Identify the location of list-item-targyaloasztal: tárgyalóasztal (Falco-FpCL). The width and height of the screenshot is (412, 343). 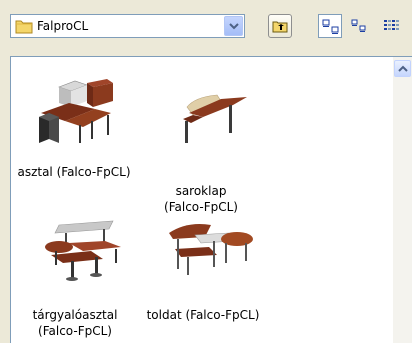
(75, 277).